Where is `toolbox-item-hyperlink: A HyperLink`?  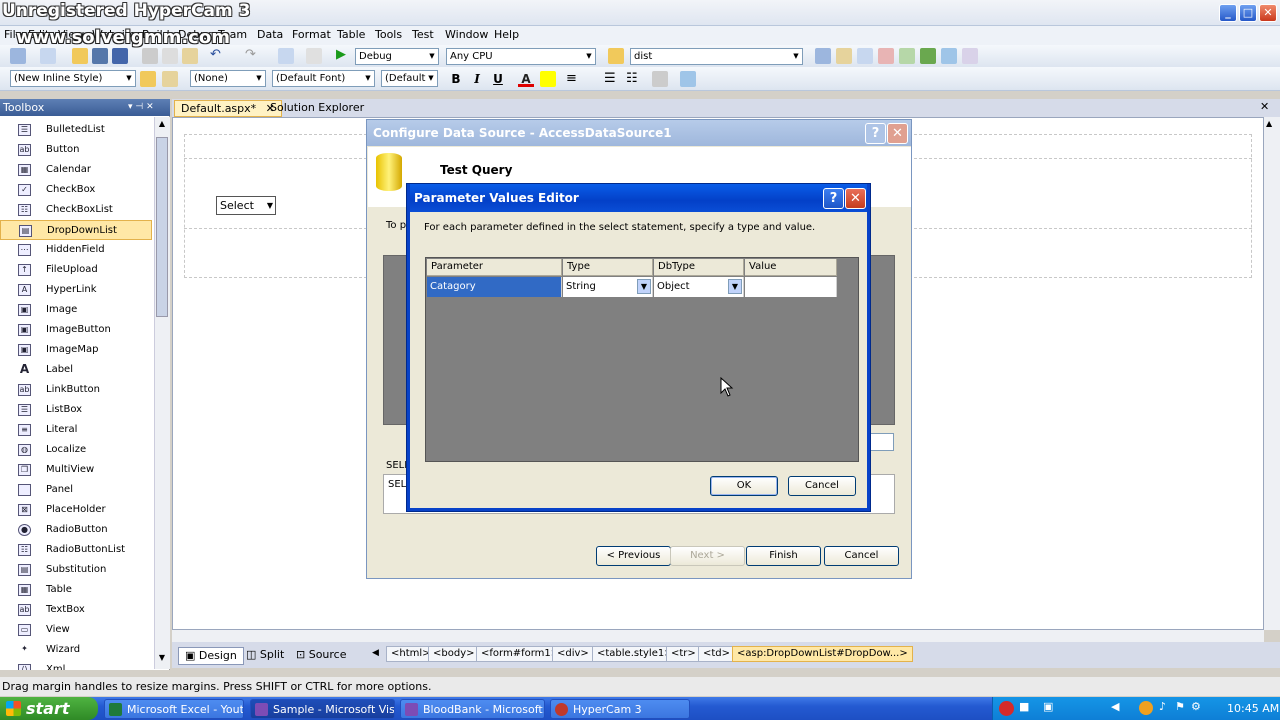
toolbox-item-hyperlink: A HyperLink is located at coordinates (76, 290).